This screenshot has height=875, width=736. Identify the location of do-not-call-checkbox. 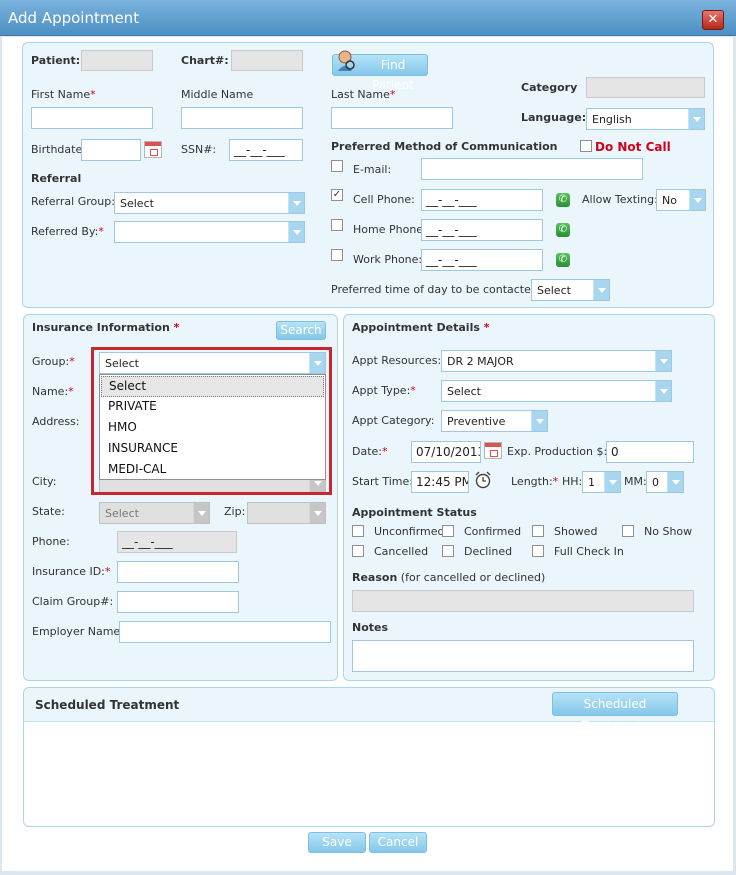
(586, 146).